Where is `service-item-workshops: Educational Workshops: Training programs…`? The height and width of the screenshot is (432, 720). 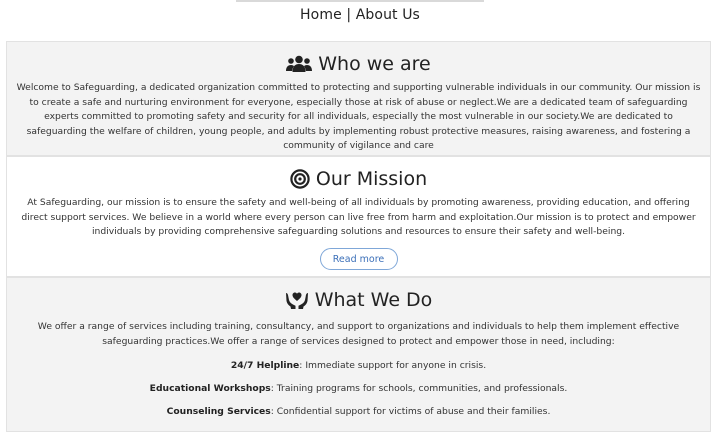 service-item-workshops: Educational Workshops: Training programs… is located at coordinates (358, 388).